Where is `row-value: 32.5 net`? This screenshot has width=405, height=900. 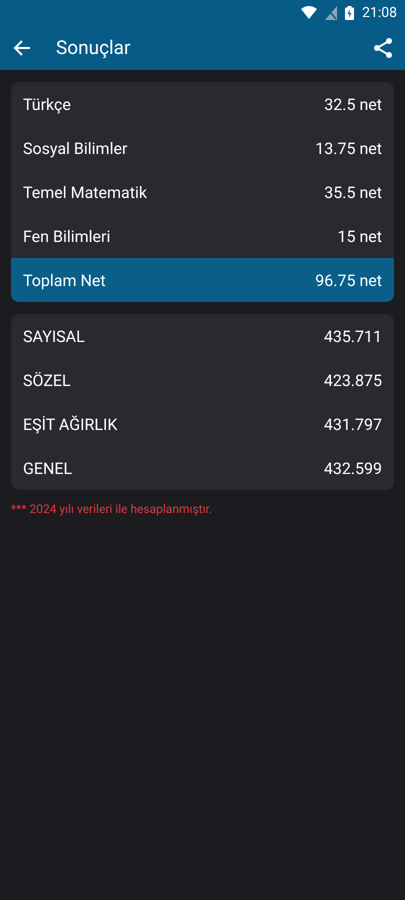
row-value: 32.5 net is located at coordinates (353, 104).